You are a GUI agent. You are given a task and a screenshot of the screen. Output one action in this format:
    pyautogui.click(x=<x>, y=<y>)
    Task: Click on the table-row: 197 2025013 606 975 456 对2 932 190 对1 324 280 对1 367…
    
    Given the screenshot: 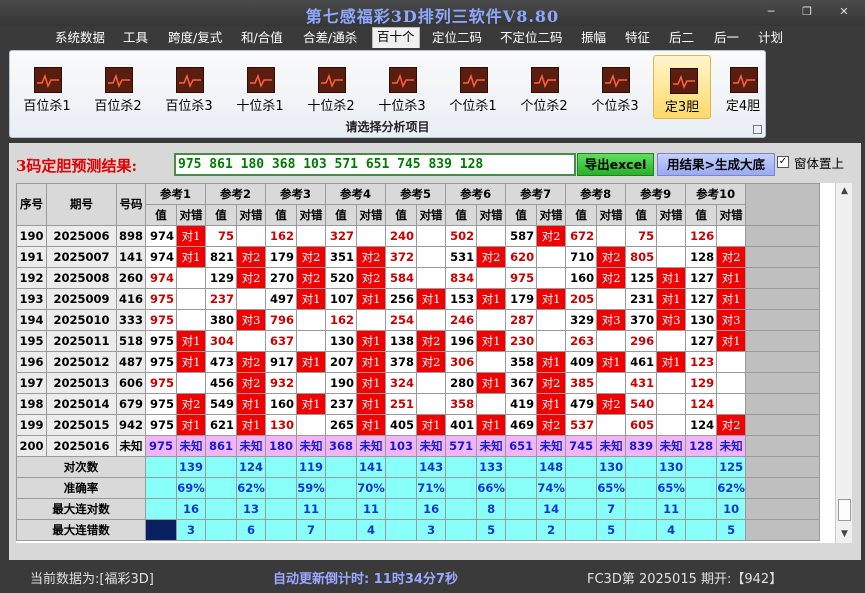 What is the action you would take?
    pyautogui.click(x=418, y=383)
    